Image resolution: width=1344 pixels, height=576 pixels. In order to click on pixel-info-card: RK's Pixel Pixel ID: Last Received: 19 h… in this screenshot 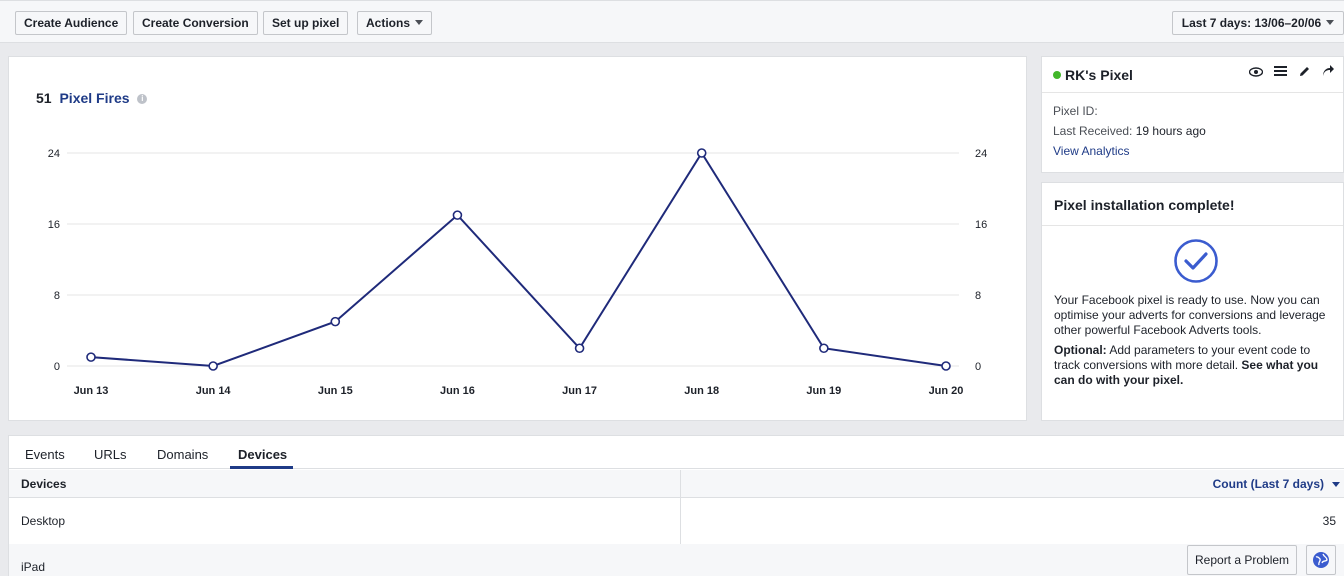, I will do `click(1192, 114)`.